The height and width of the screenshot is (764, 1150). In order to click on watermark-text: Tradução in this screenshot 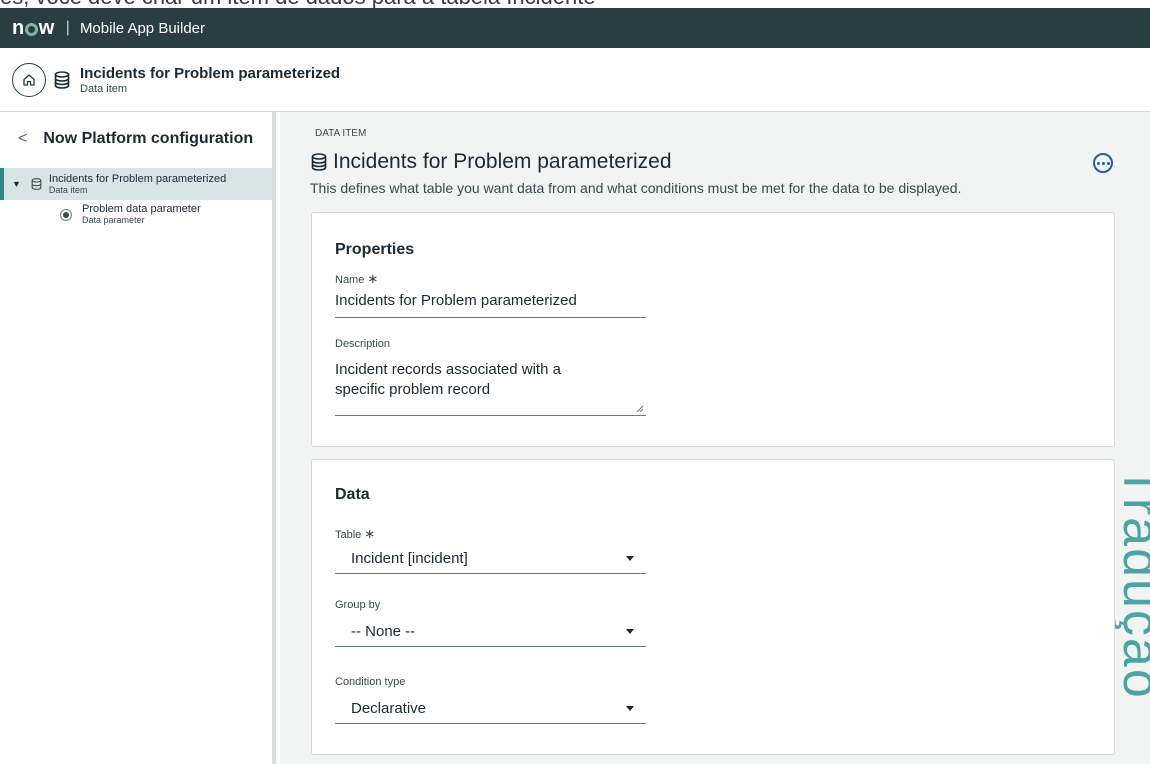, I will do `click(1132, 583)`.